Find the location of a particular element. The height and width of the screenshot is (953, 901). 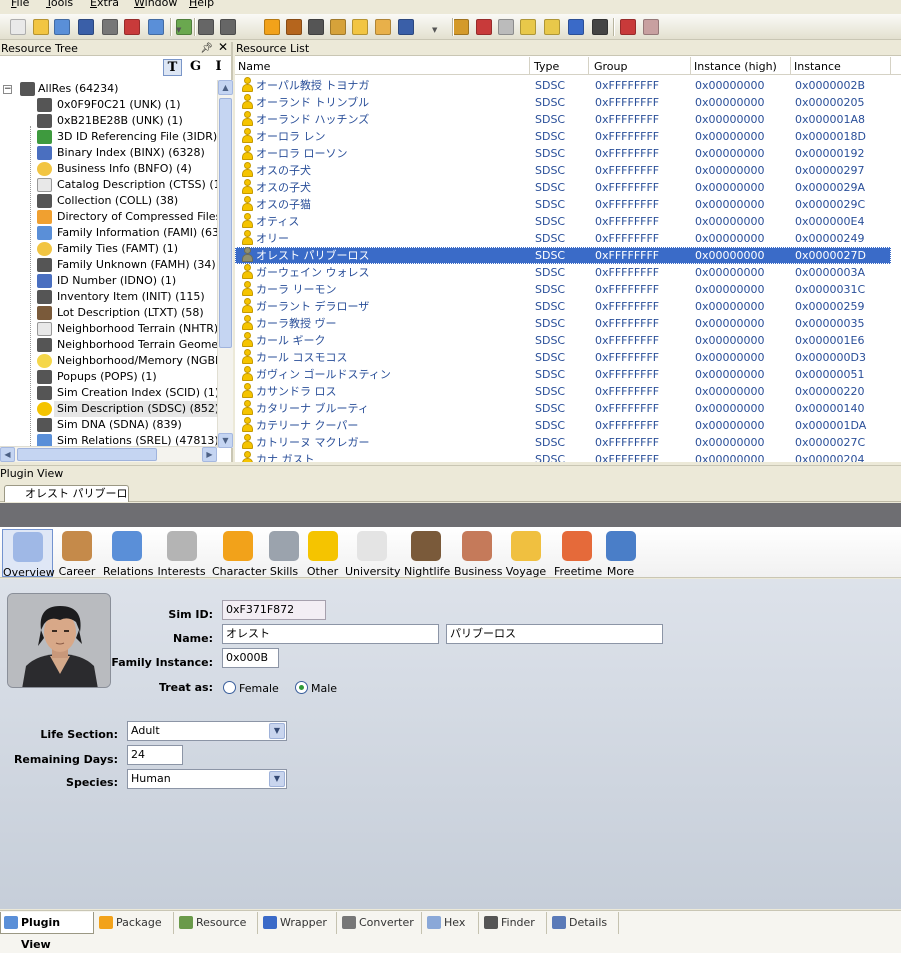

tree-item: Neighborhood Terrain Geometry is located at coordinates (108, 345).